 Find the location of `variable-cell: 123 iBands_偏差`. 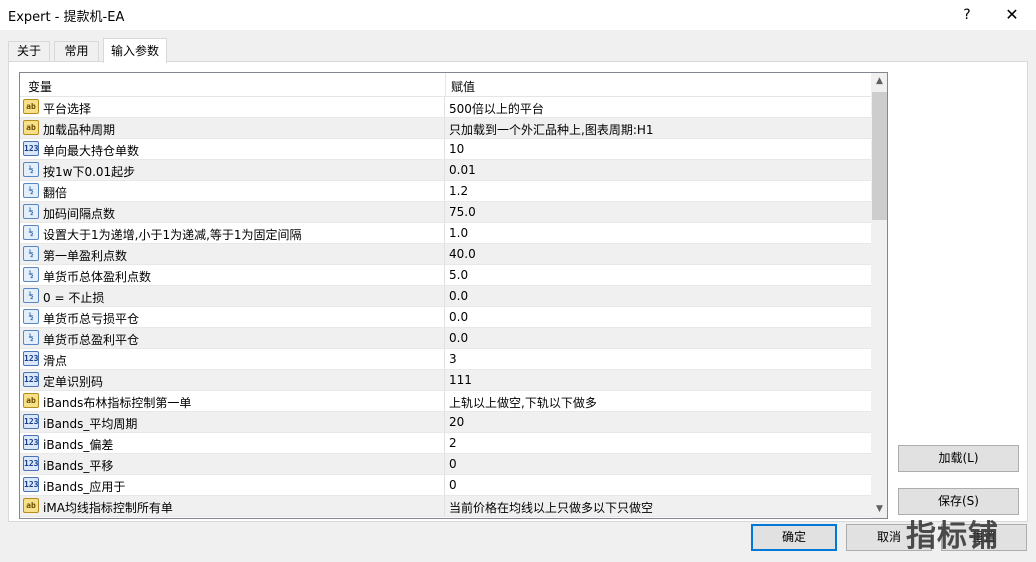

variable-cell: 123 iBands_偏差 is located at coordinates (232, 443).